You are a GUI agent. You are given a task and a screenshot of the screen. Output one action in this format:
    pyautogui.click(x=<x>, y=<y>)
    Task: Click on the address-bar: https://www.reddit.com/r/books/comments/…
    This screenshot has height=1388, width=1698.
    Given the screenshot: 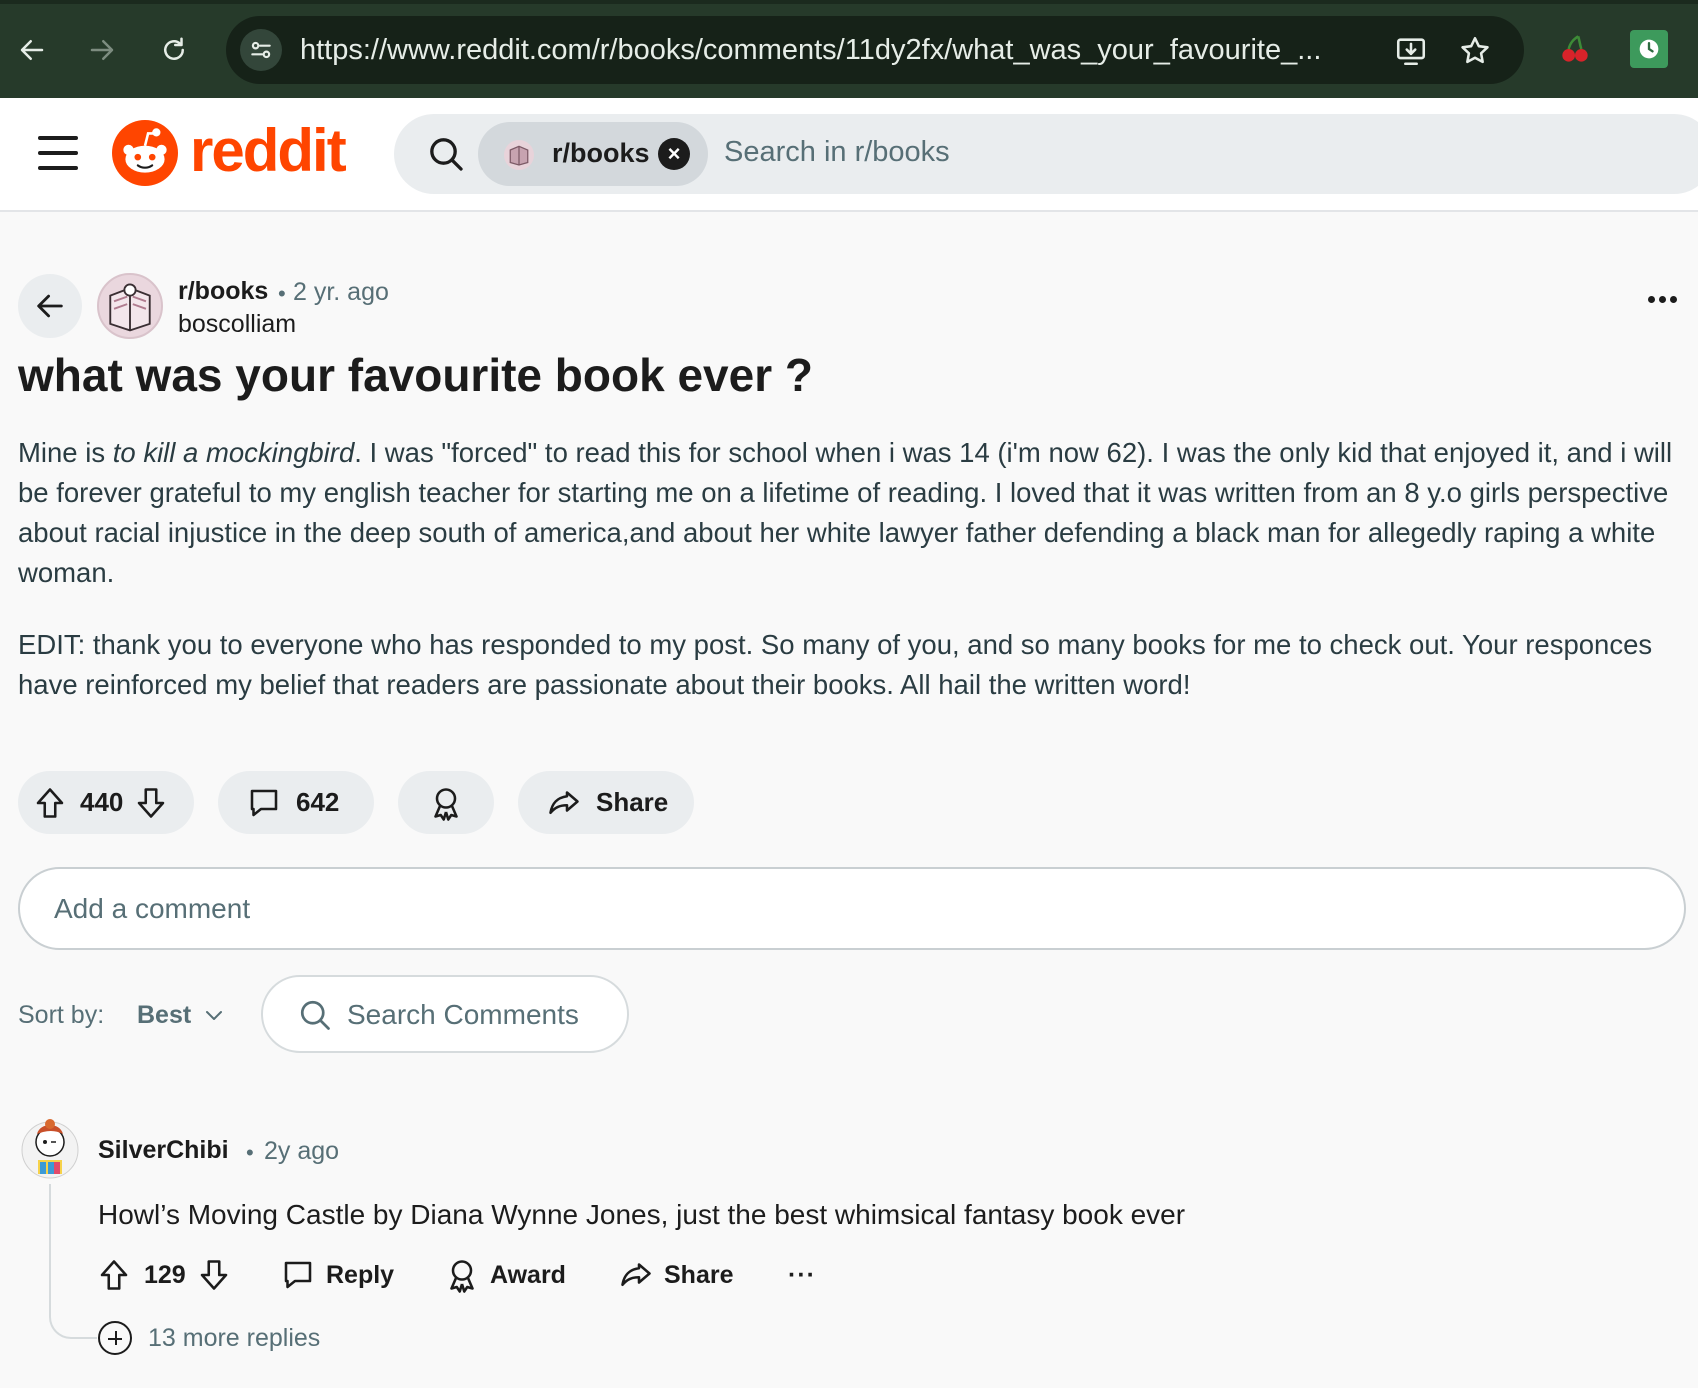 What is the action you would take?
    pyautogui.click(x=875, y=50)
    